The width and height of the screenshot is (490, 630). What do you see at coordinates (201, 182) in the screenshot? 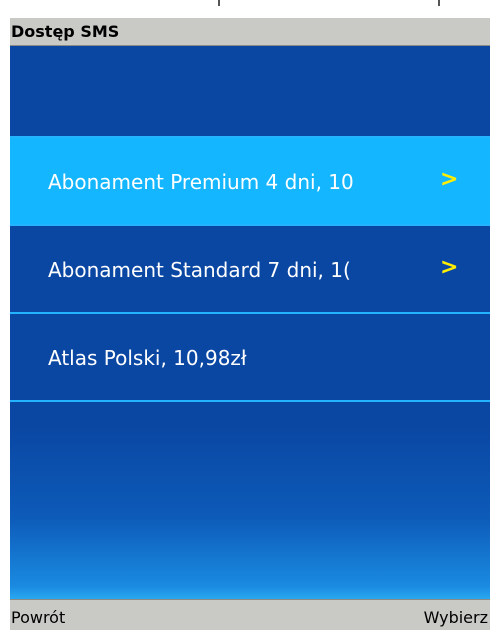
I see `menu-item-label: Abonament Premium 4 dni, 10` at bounding box center [201, 182].